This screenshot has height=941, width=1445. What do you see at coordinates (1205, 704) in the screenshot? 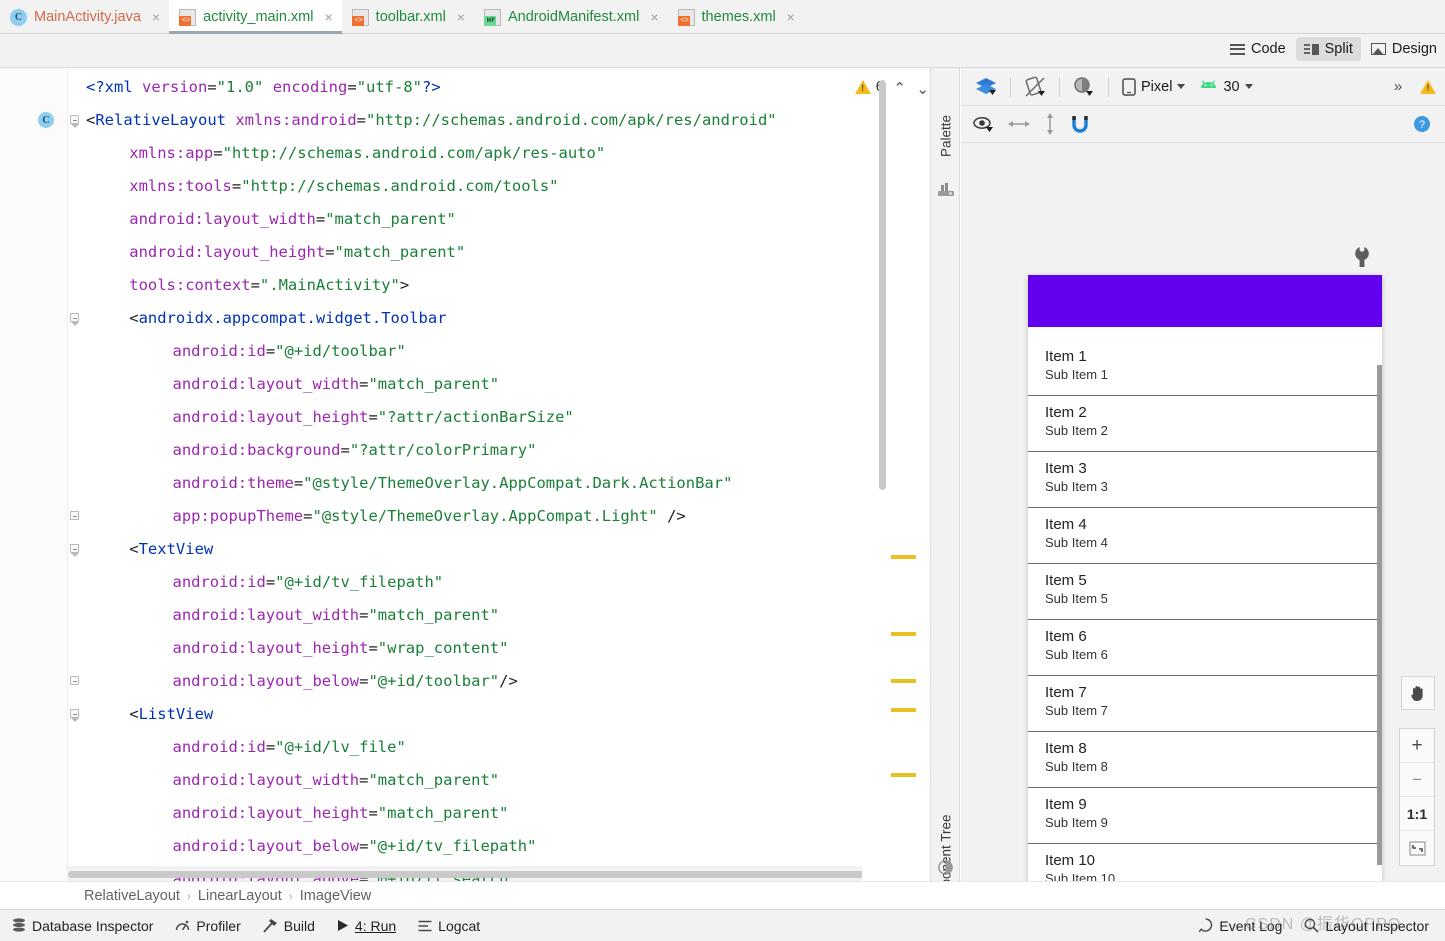
I see `list-item: Item 7 Sub Item 7` at bounding box center [1205, 704].